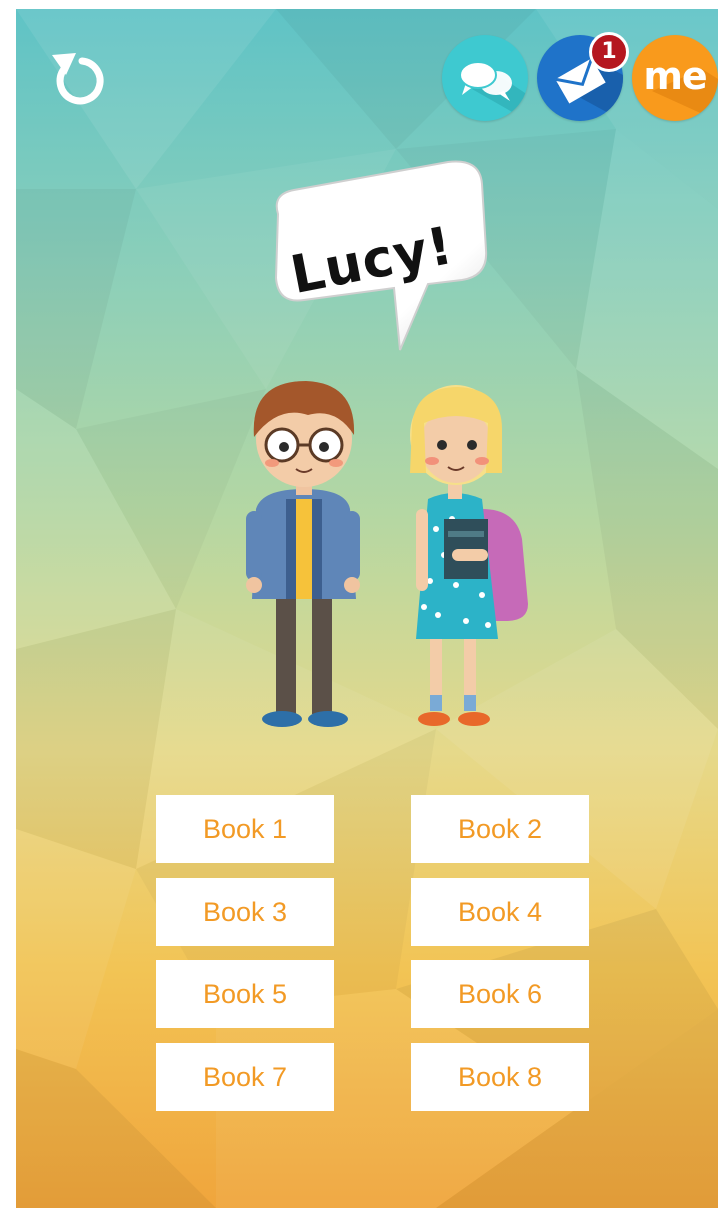 This screenshot has width=718, height=1208. I want to click on chat-bubbles-icon, so click(493, 91).